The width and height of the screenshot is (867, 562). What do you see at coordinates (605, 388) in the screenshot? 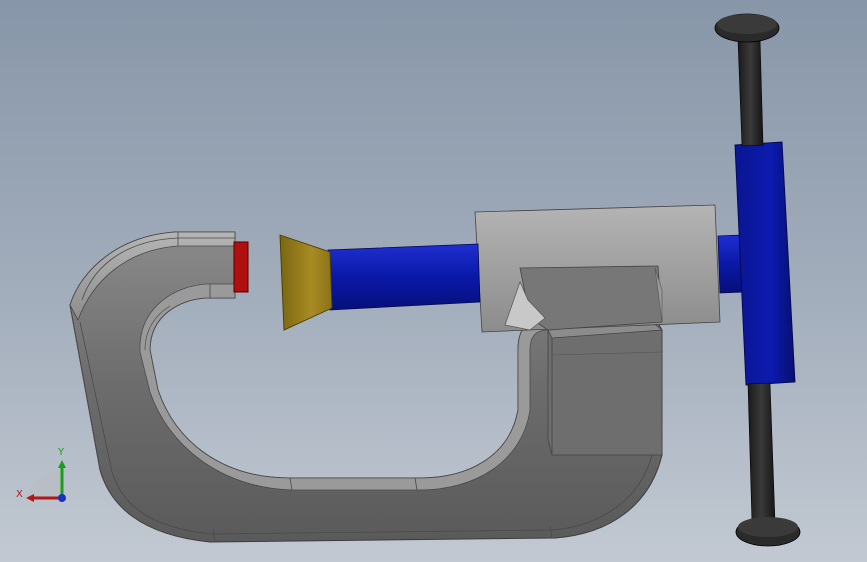
I see `c-frame-upright` at bounding box center [605, 388].